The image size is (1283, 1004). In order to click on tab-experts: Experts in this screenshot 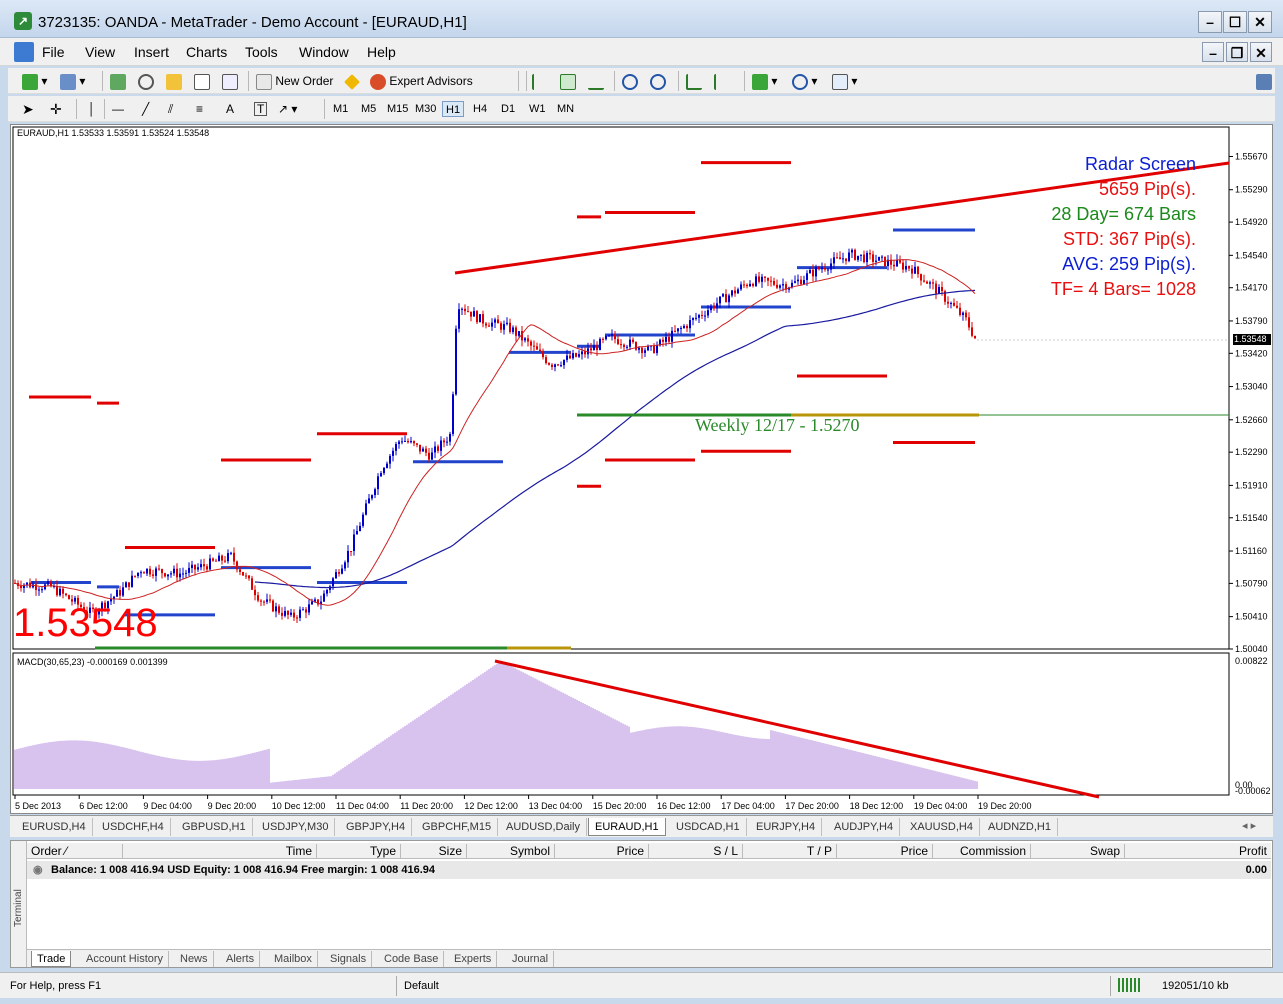, I will do `click(473, 959)`.